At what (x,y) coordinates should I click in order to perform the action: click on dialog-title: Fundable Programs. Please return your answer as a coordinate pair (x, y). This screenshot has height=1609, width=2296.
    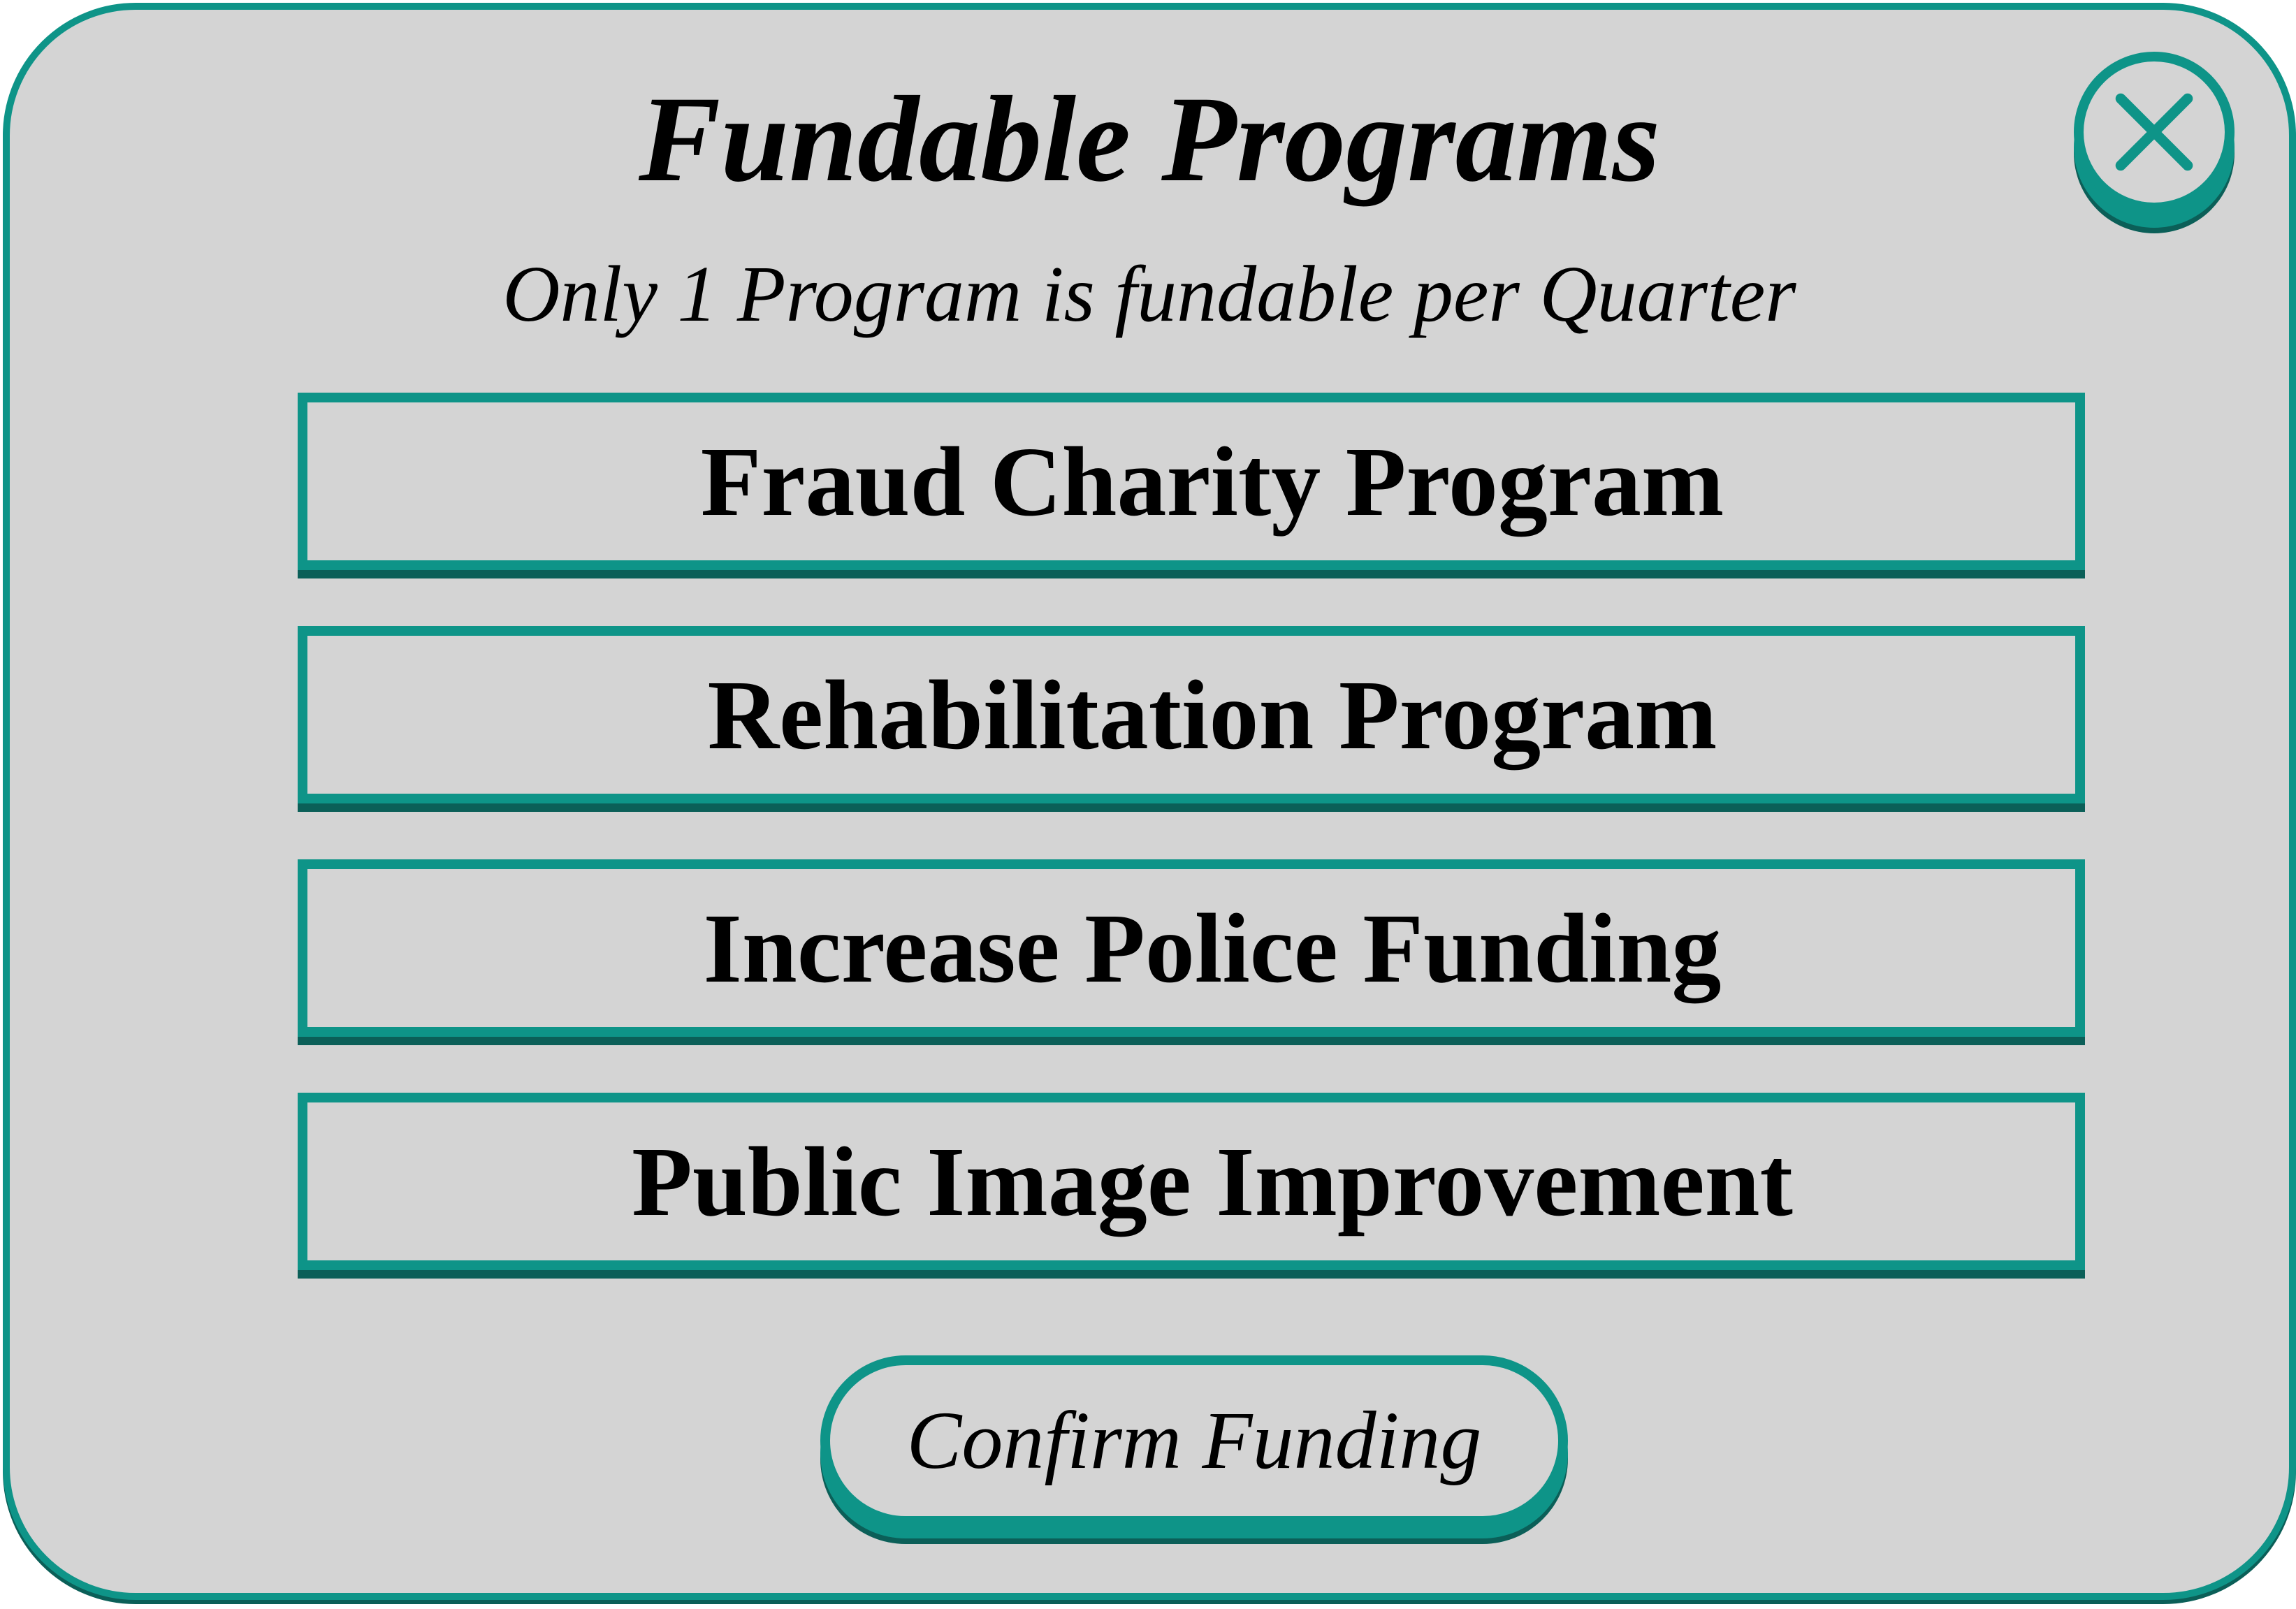
    Looking at the image, I should click on (1149, 139).